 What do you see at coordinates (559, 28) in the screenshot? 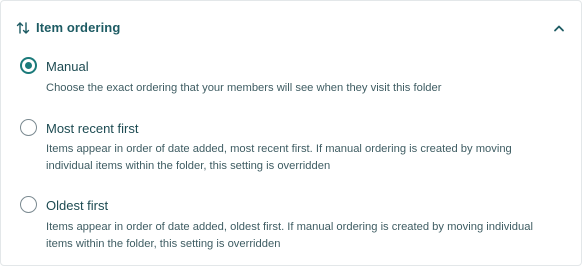
I see `chevron-up-icon` at bounding box center [559, 28].